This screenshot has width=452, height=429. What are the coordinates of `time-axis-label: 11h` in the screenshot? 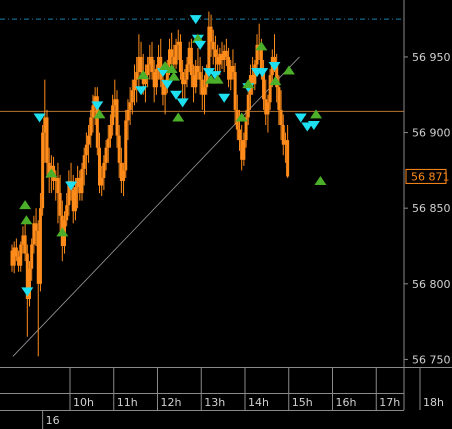 It's located at (127, 402).